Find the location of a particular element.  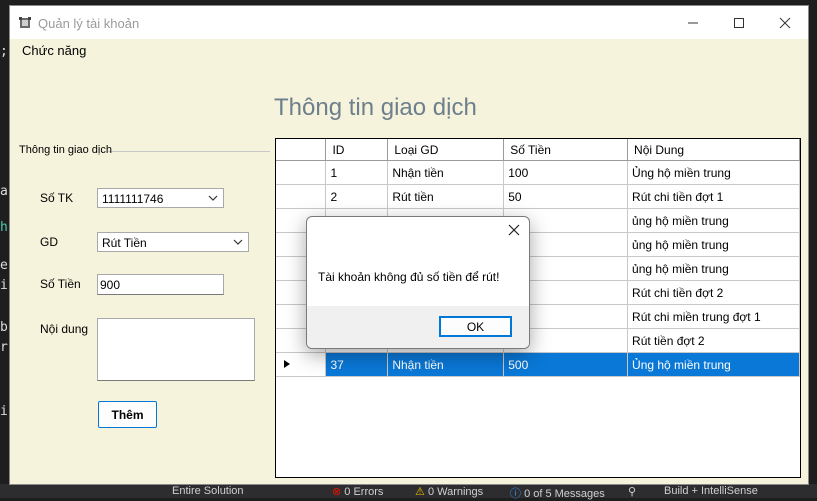

ide-status-warnings: ⚠ 0 Warnings is located at coordinates (449, 491).